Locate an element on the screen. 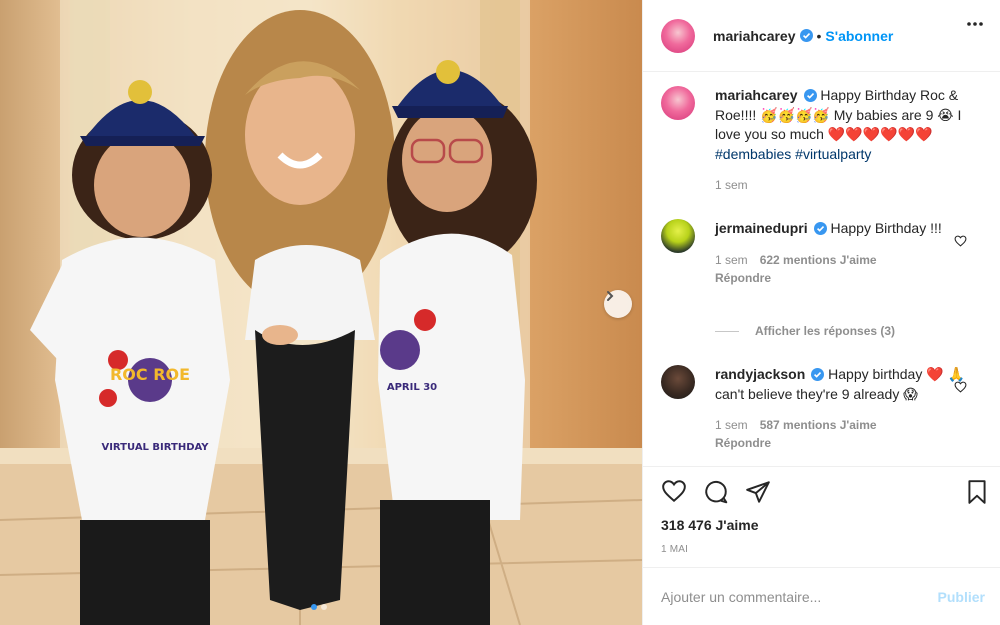 Image resolution: width=1000 pixels, height=625 pixels. comment-meta: 1 sem 587 mentions J'aime is located at coordinates (852, 425).